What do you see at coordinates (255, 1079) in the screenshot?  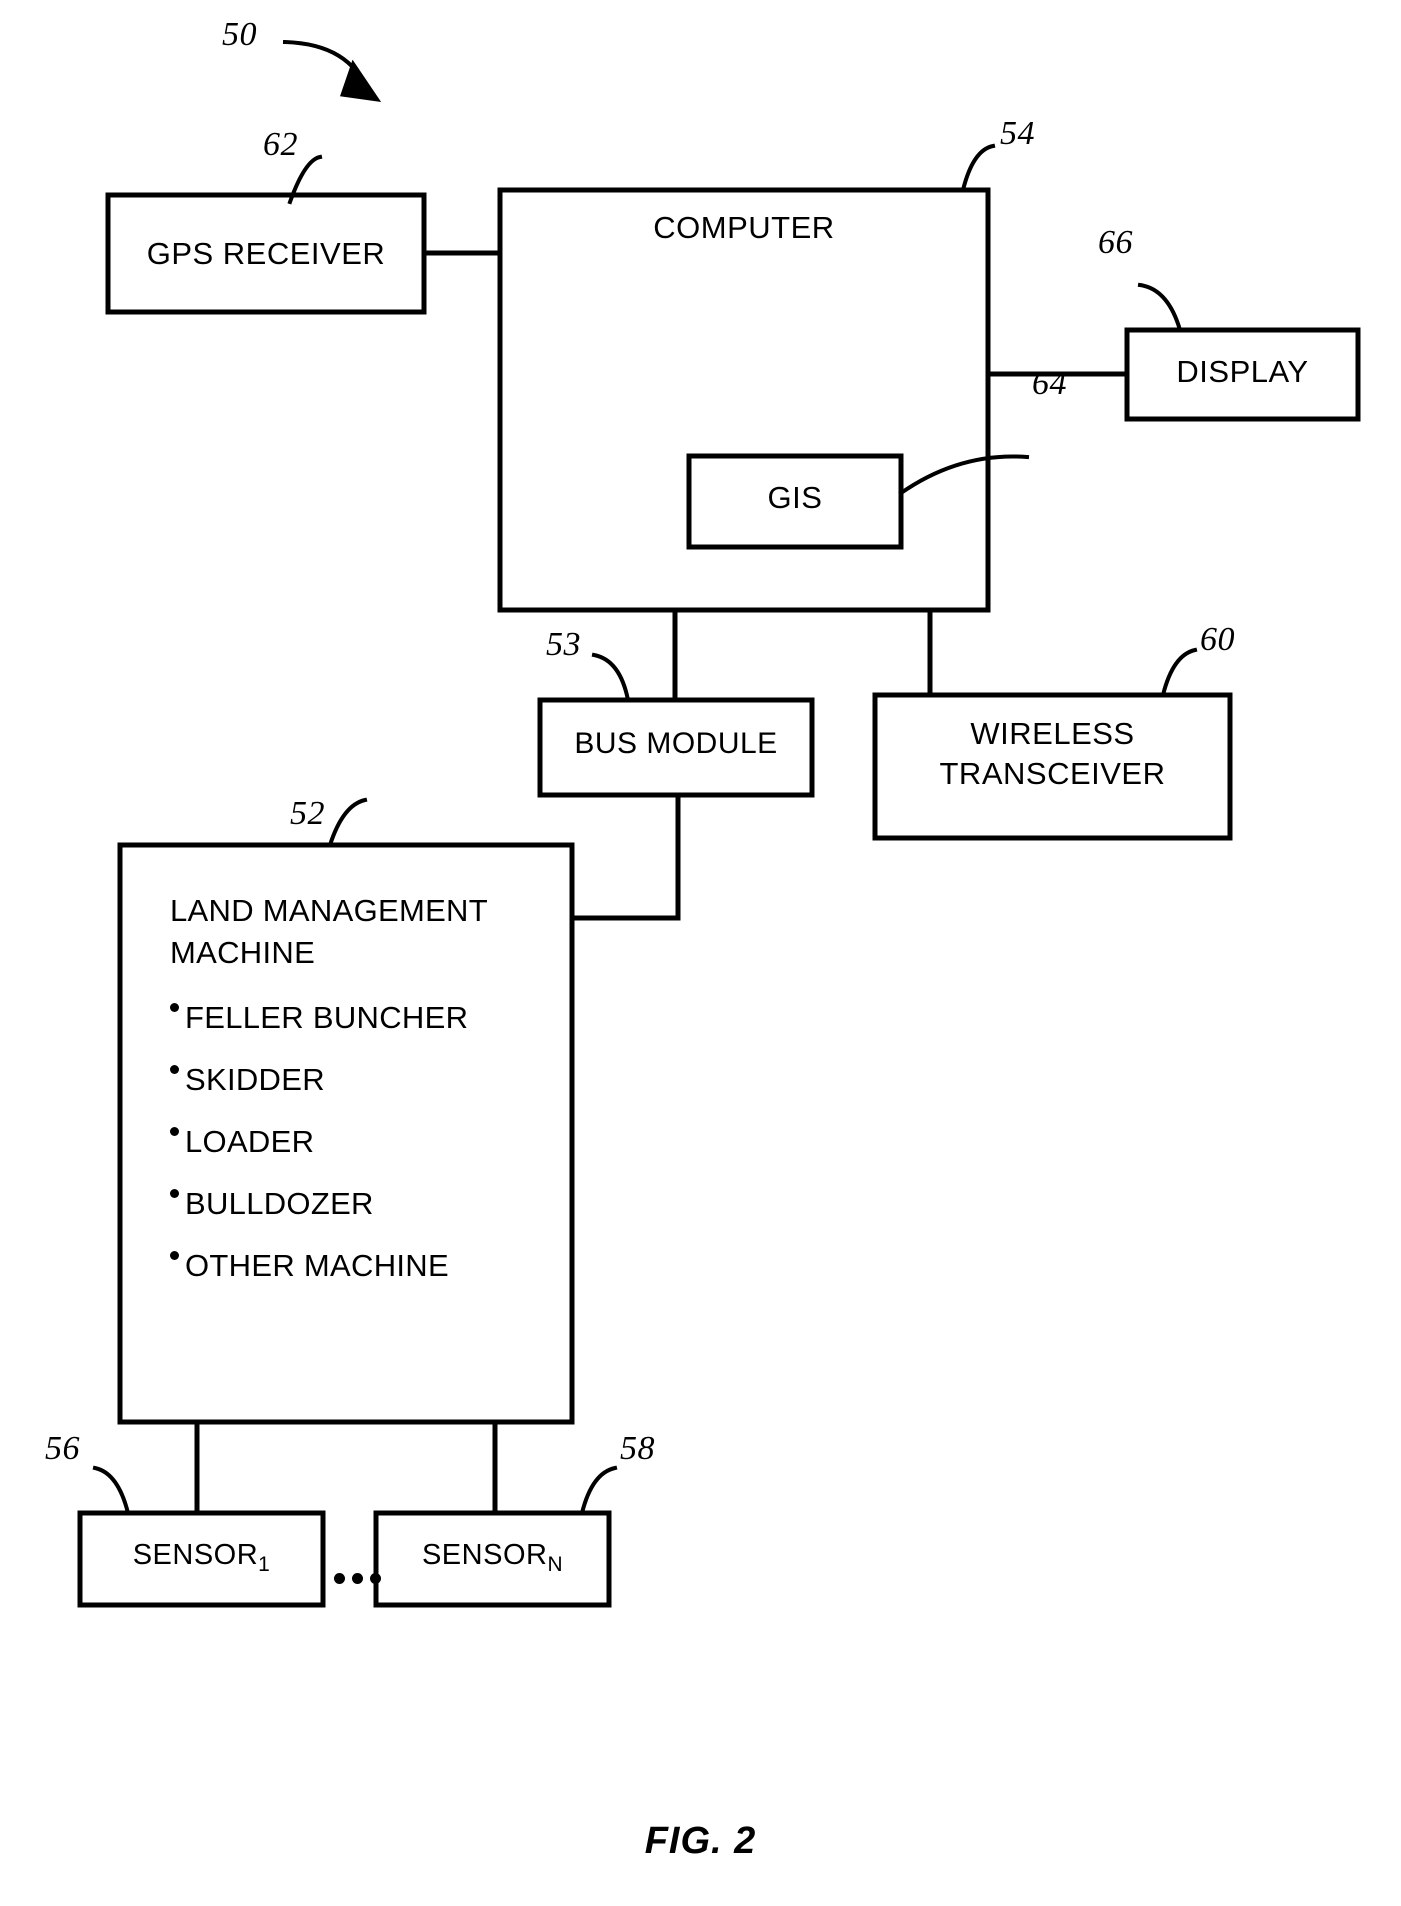 I see `list-item-label: SKIDDER` at bounding box center [255, 1079].